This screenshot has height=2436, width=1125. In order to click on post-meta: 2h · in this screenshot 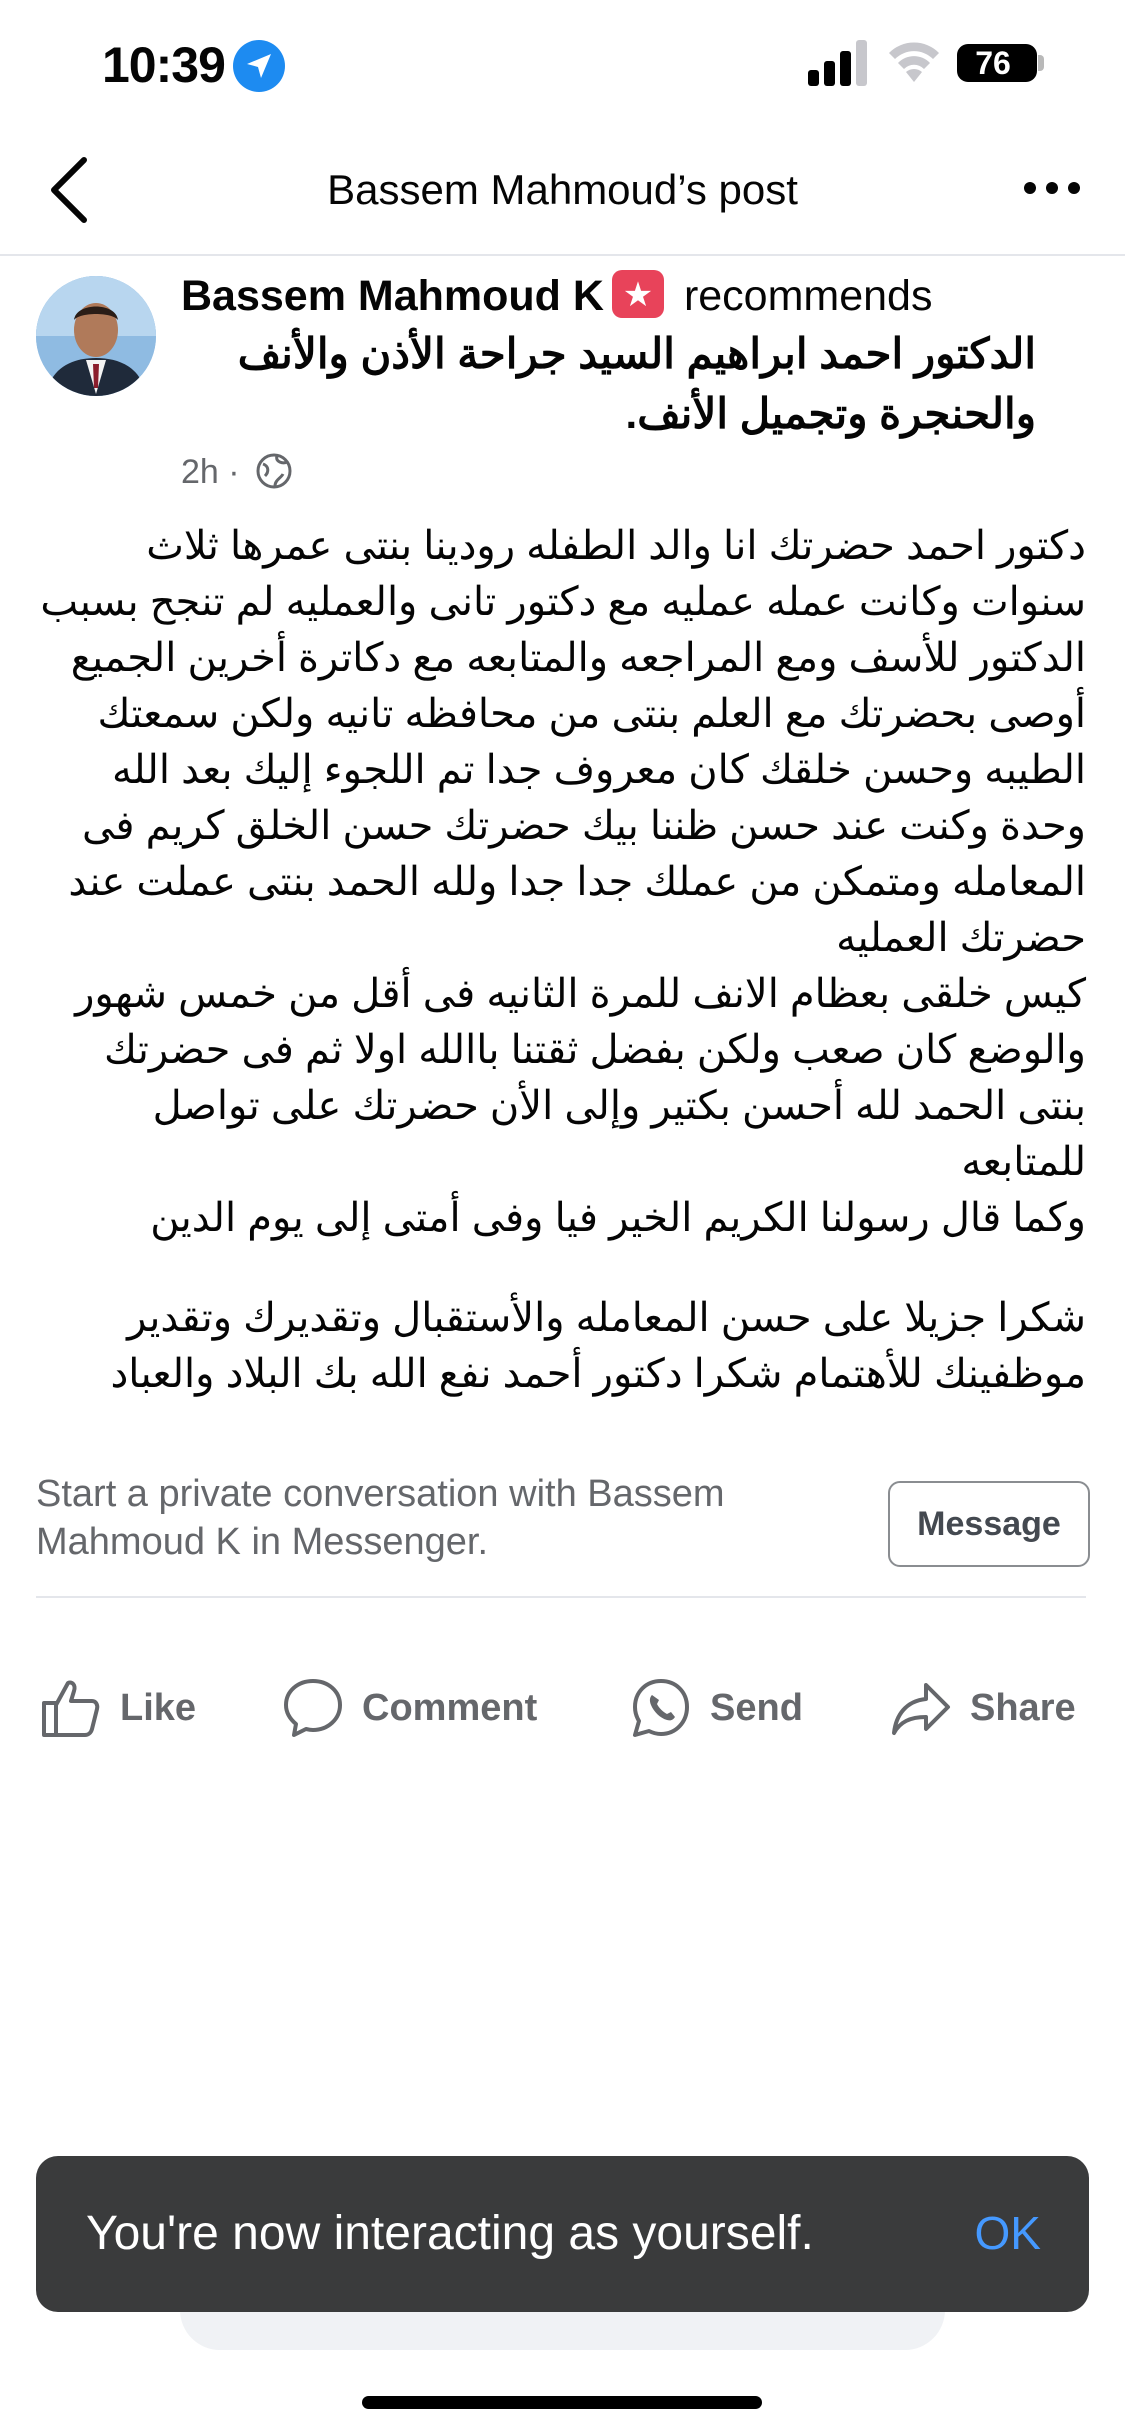, I will do `click(237, 472)`.